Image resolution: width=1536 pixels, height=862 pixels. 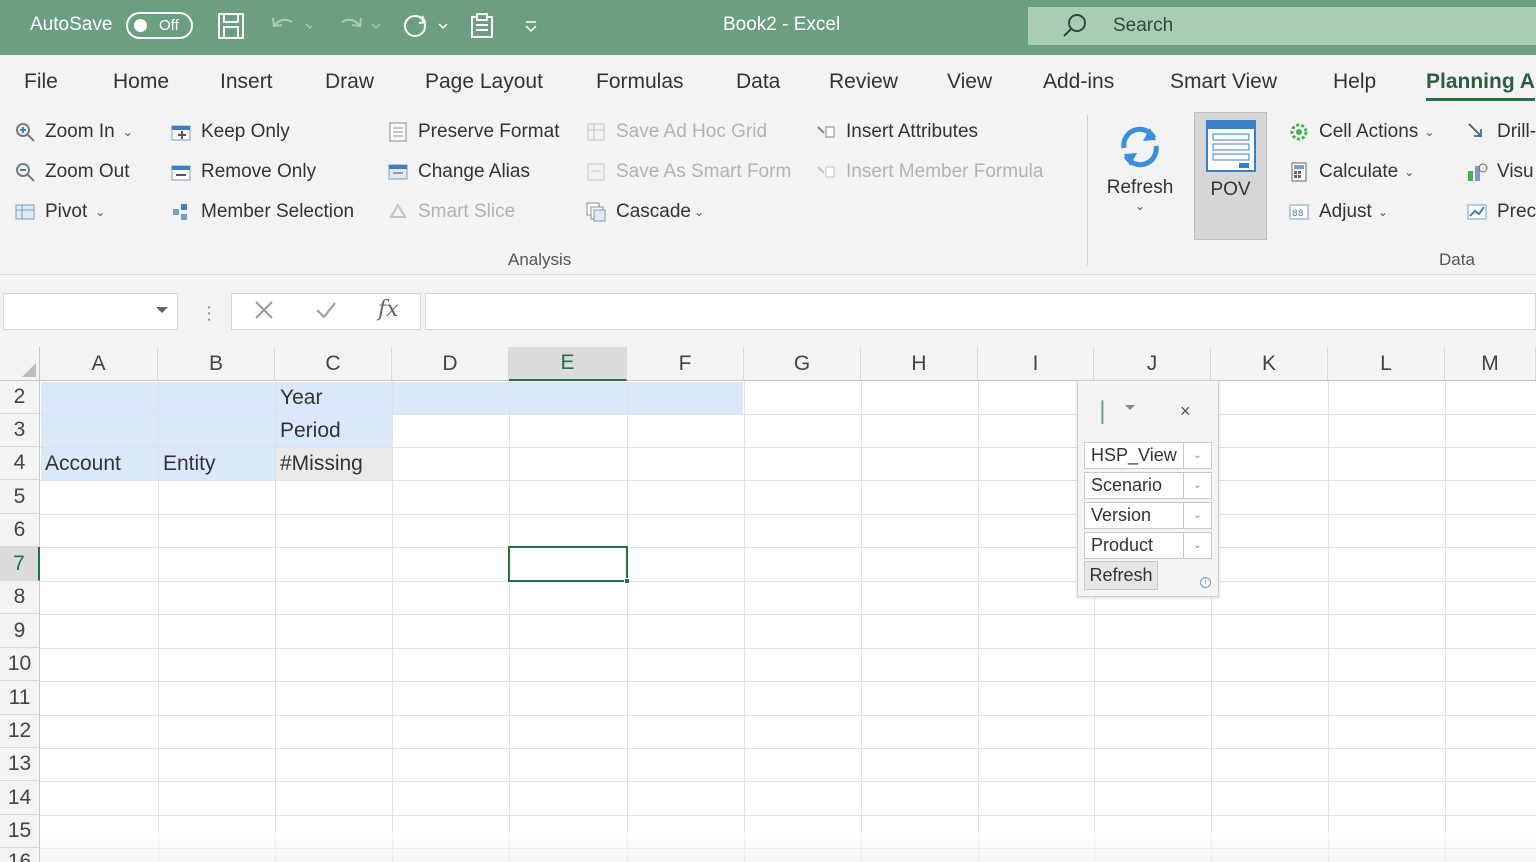 What do you see at coordinates (969, 82) in the screenshot?
I see `tab-view: View` at bounding box center [969, 82].